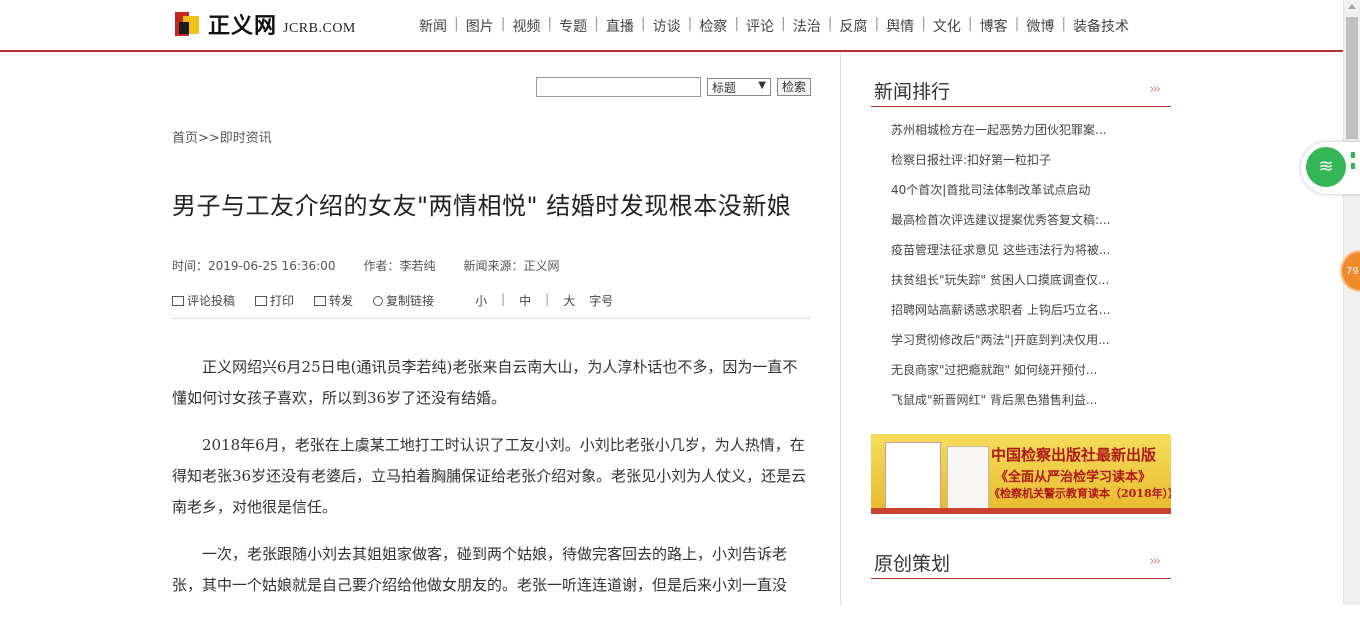 This screenshot has width=1360, height=617. I want to click on article-toolbar: 评论投稿 打印 转发 复制链接 小 | 中 | 大 字号, so click(491, 305).